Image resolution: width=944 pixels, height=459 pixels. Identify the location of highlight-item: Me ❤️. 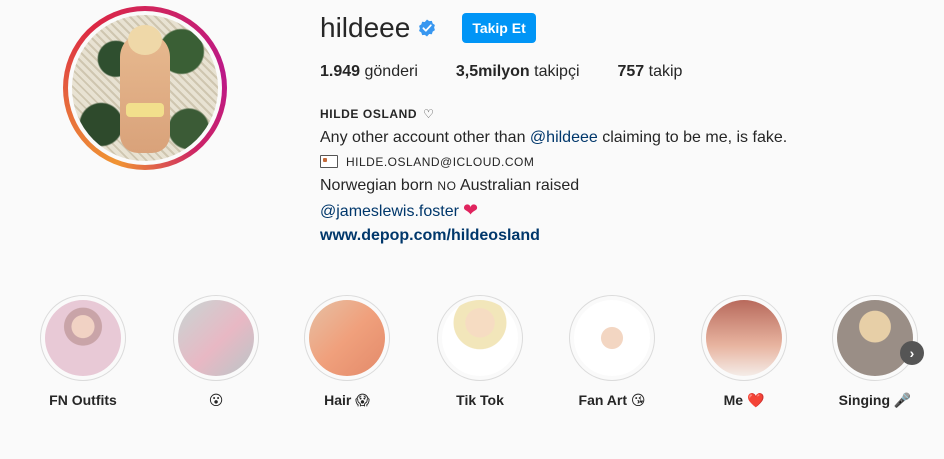
(744, 352).